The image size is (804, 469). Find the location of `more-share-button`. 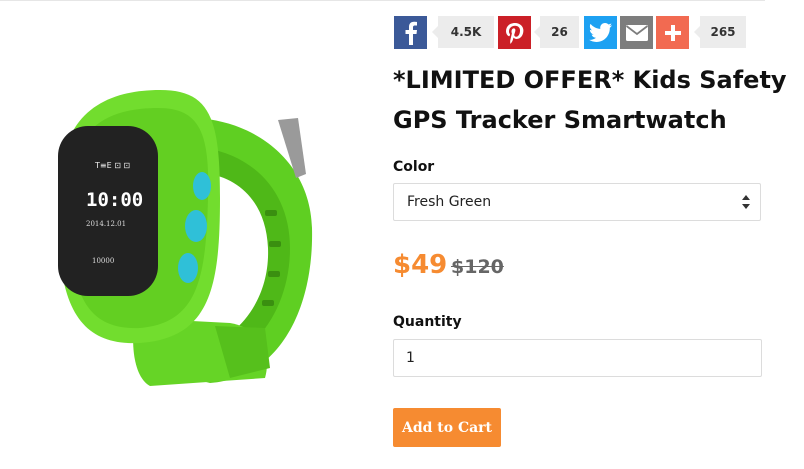

more-share-button is located at coordinates (672, 32).